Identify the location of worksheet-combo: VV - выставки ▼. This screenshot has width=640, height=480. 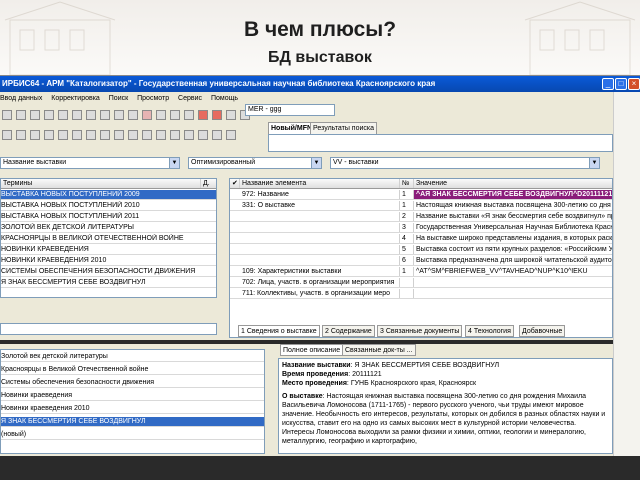
(465, 163).